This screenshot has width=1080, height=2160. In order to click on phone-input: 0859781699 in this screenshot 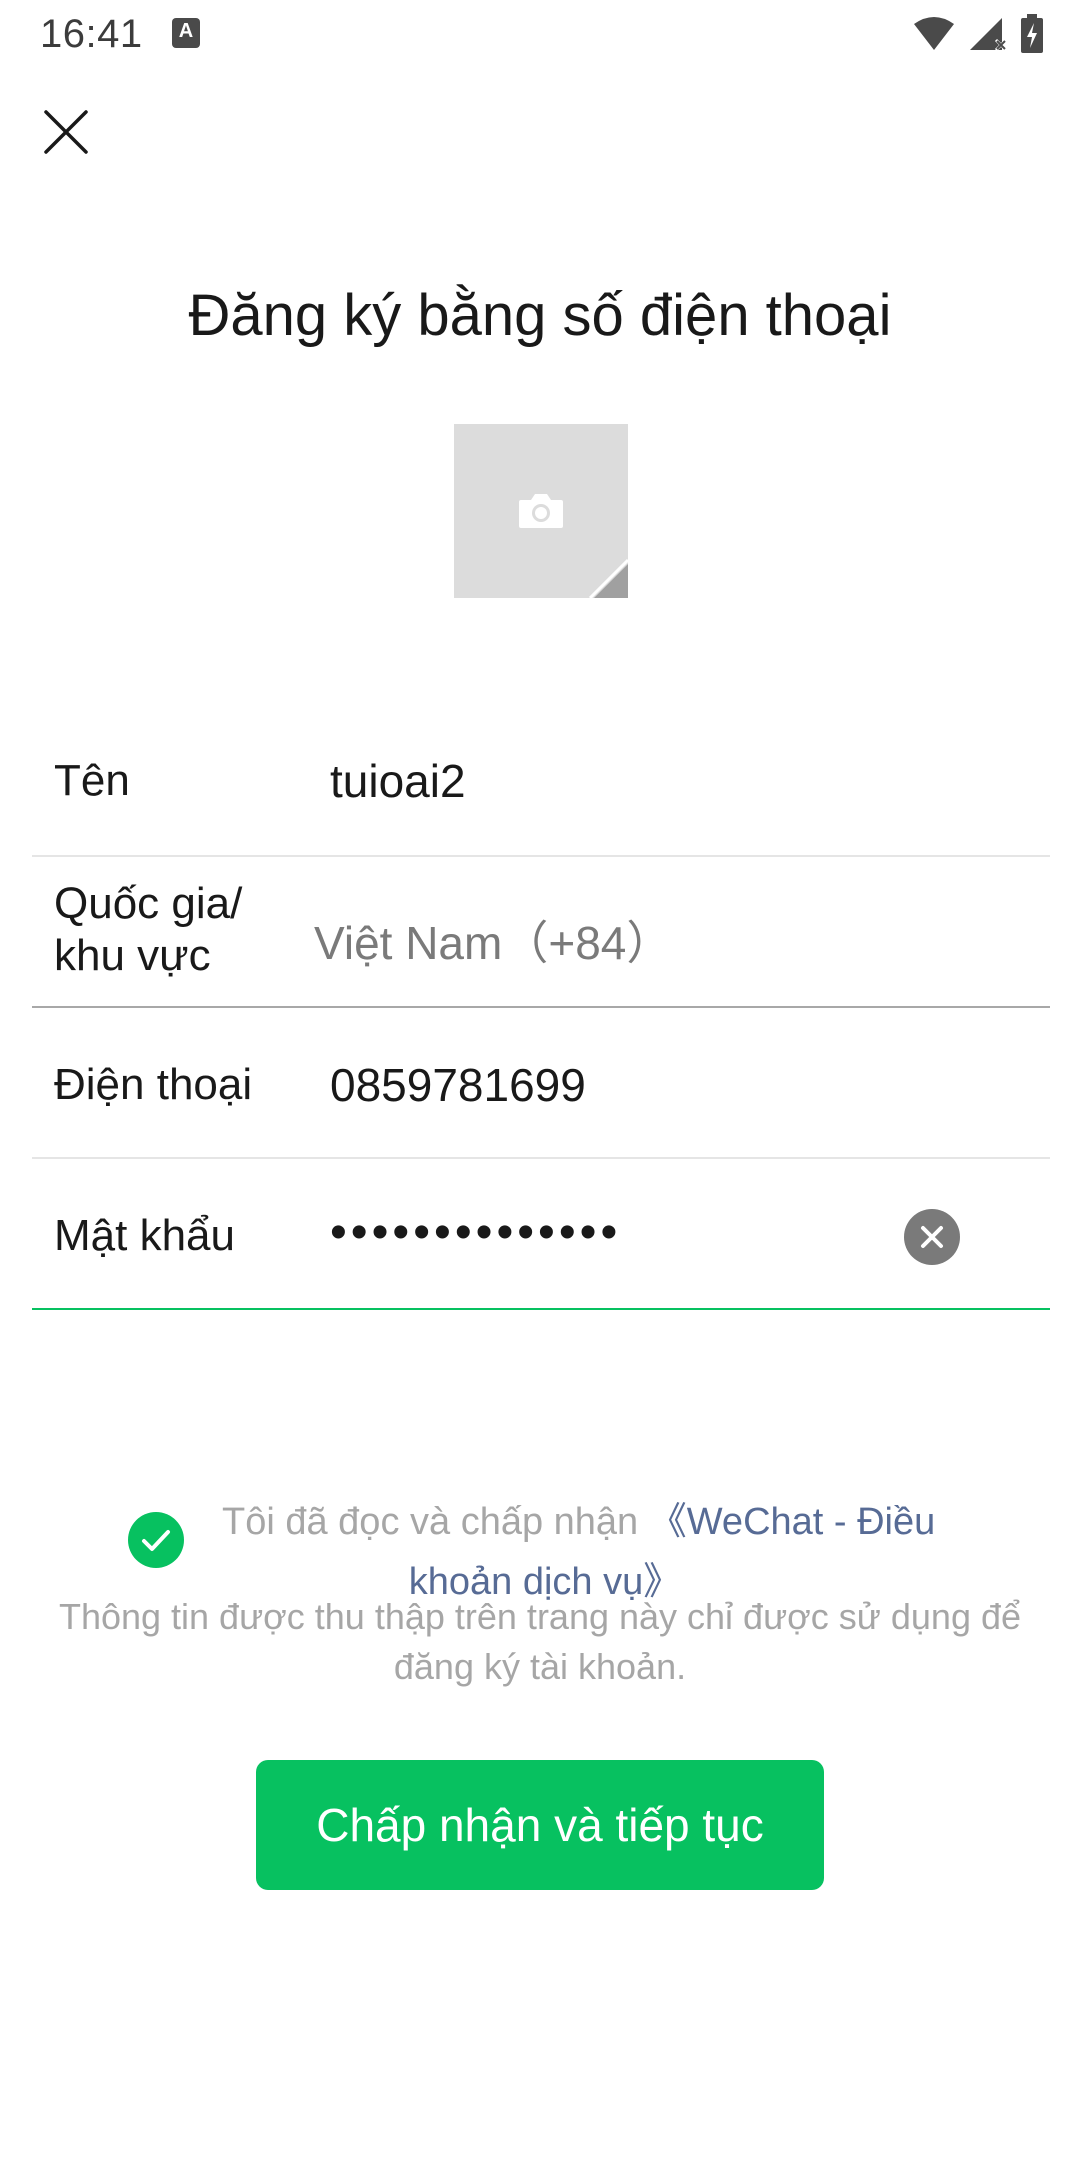, I will do `click(458, 1085)`.